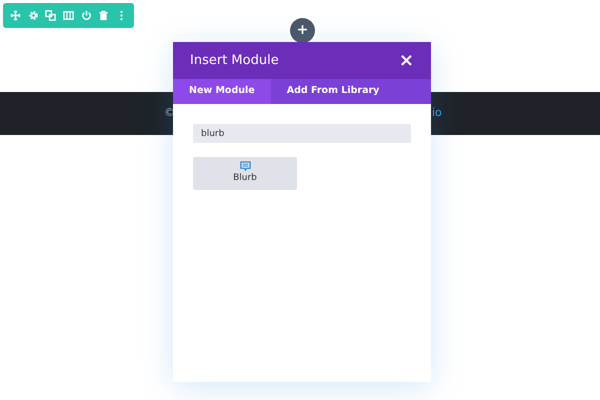 The width and height of the screenshot is (600, 400). Describe the element at coordinates (245, 173) in the screenshot. I see `module-button: Blurb` at that location.